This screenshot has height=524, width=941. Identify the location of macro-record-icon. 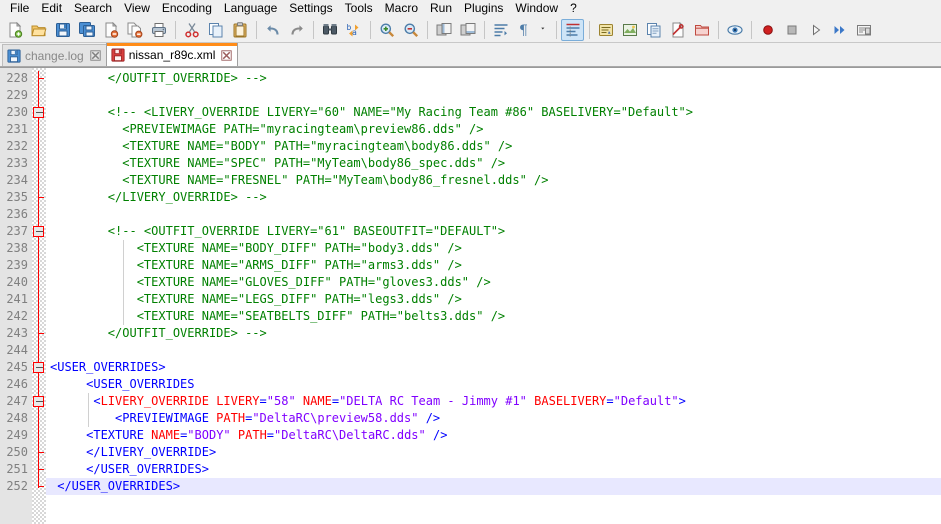
(767, 30).